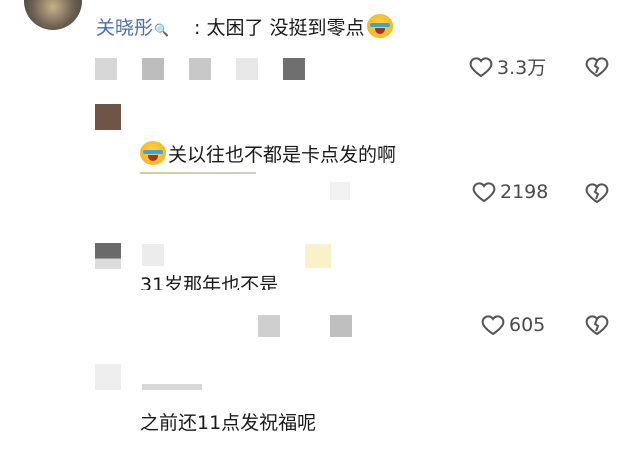 The image size is (640, 449). I want to click on like-count: 2198, so click(524, 192).